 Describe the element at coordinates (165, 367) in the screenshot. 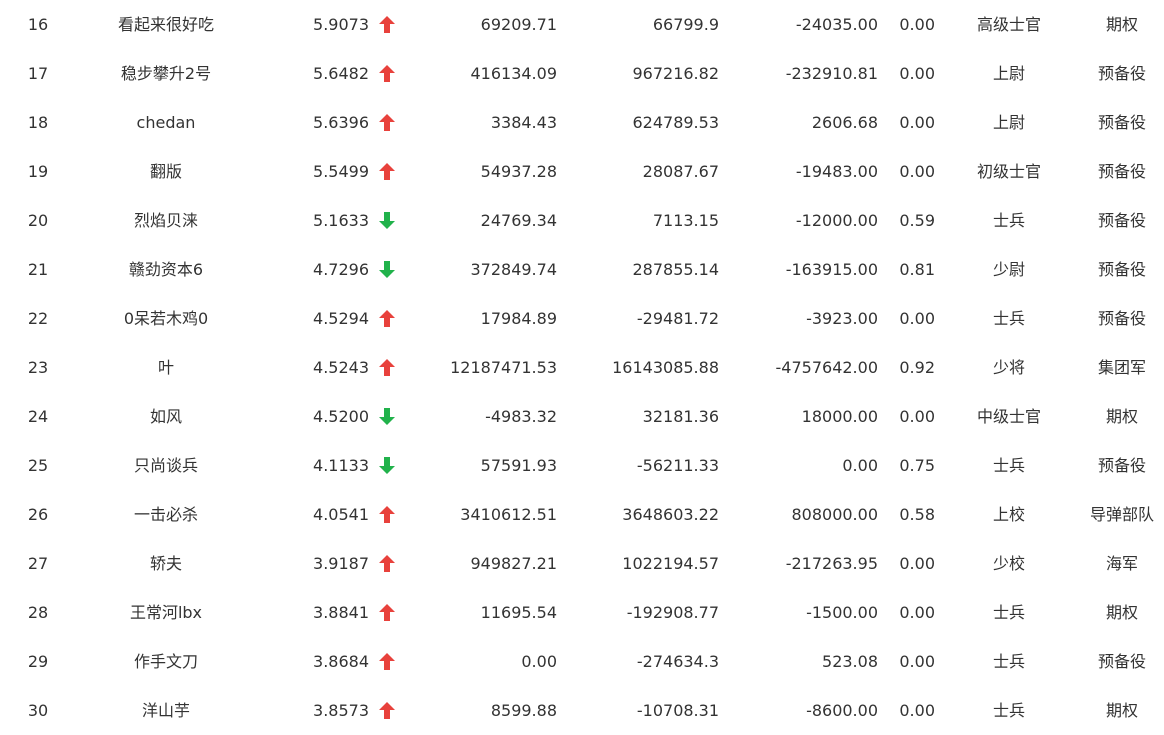

I see `name-cell: 叶` at that location.